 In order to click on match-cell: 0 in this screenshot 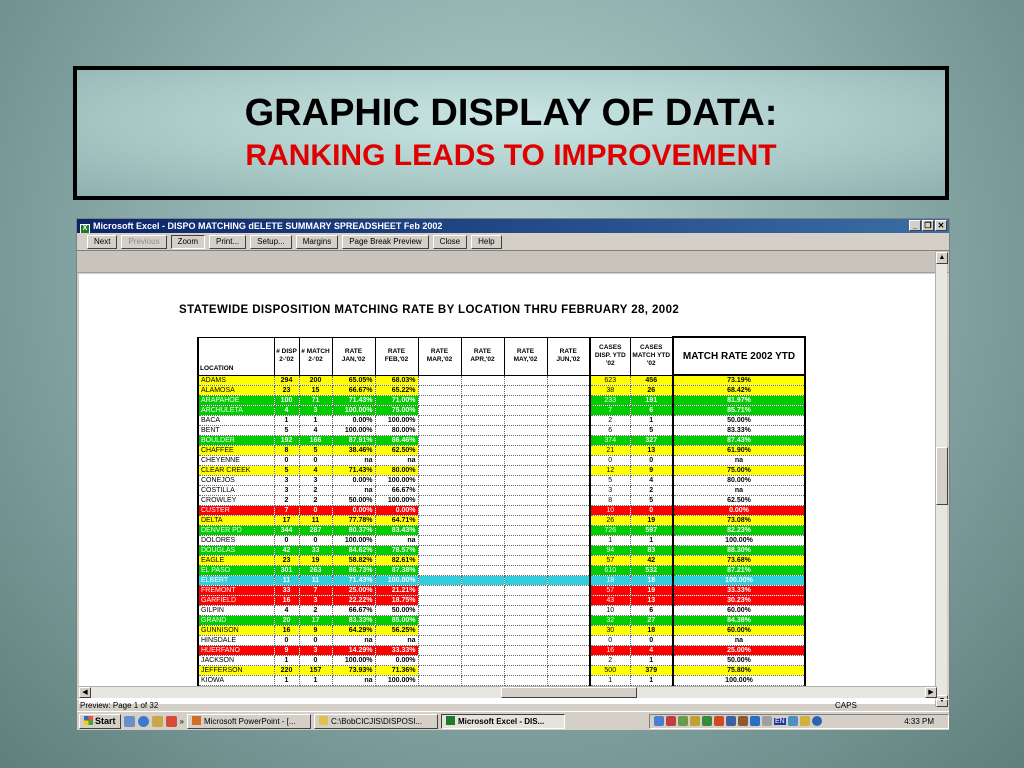, I will do `click(315, 510)`.